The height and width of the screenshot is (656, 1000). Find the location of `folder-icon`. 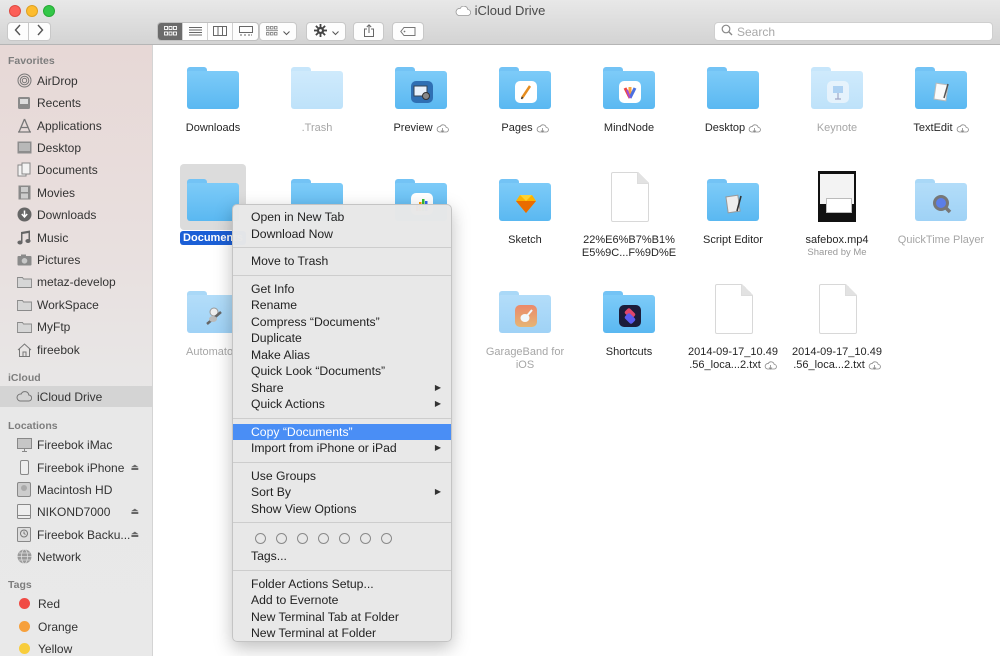

folder-icon is located at coordinates (525, 200).